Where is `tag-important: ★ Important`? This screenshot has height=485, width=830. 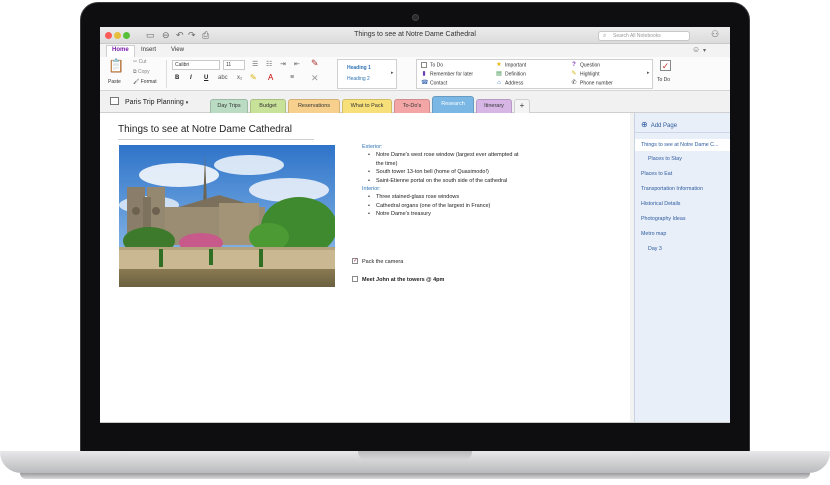
tag-important: ★ Important is located at coordinates (511, 65).